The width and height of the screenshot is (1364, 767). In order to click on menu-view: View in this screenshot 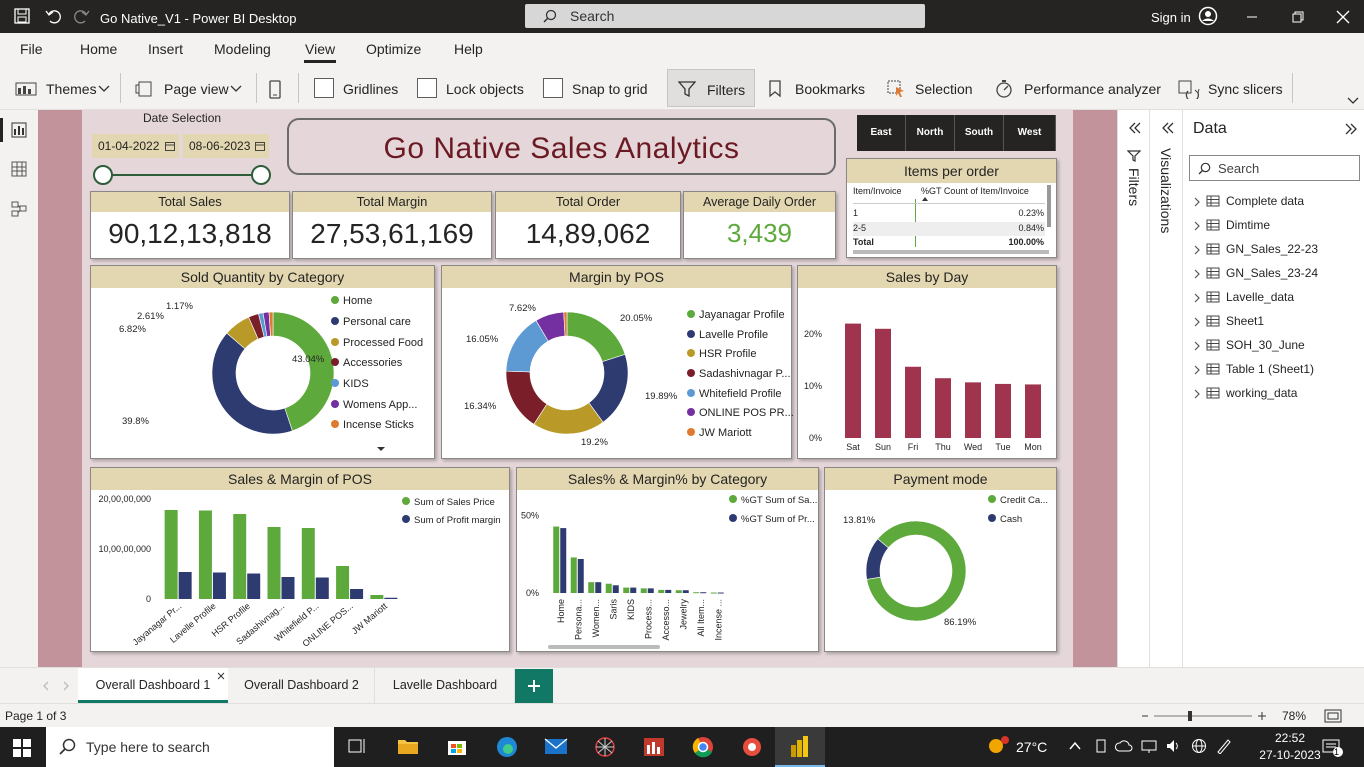, I will do `click(320, 49)`.